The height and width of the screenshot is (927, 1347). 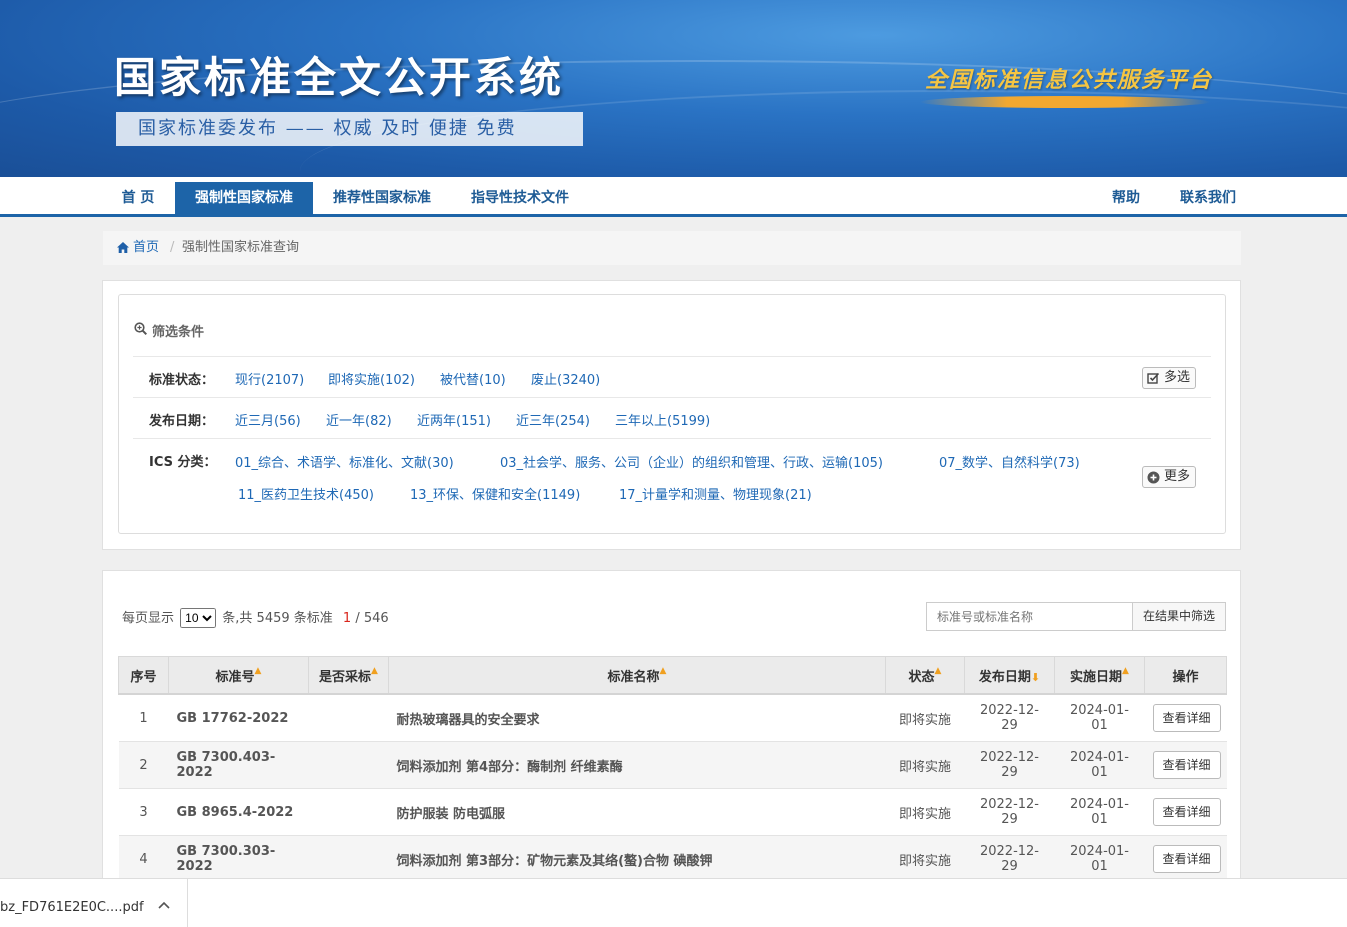 I want to click on standard-name: 耐热玻璃器具的安全要求, so click(x=637, y=718).